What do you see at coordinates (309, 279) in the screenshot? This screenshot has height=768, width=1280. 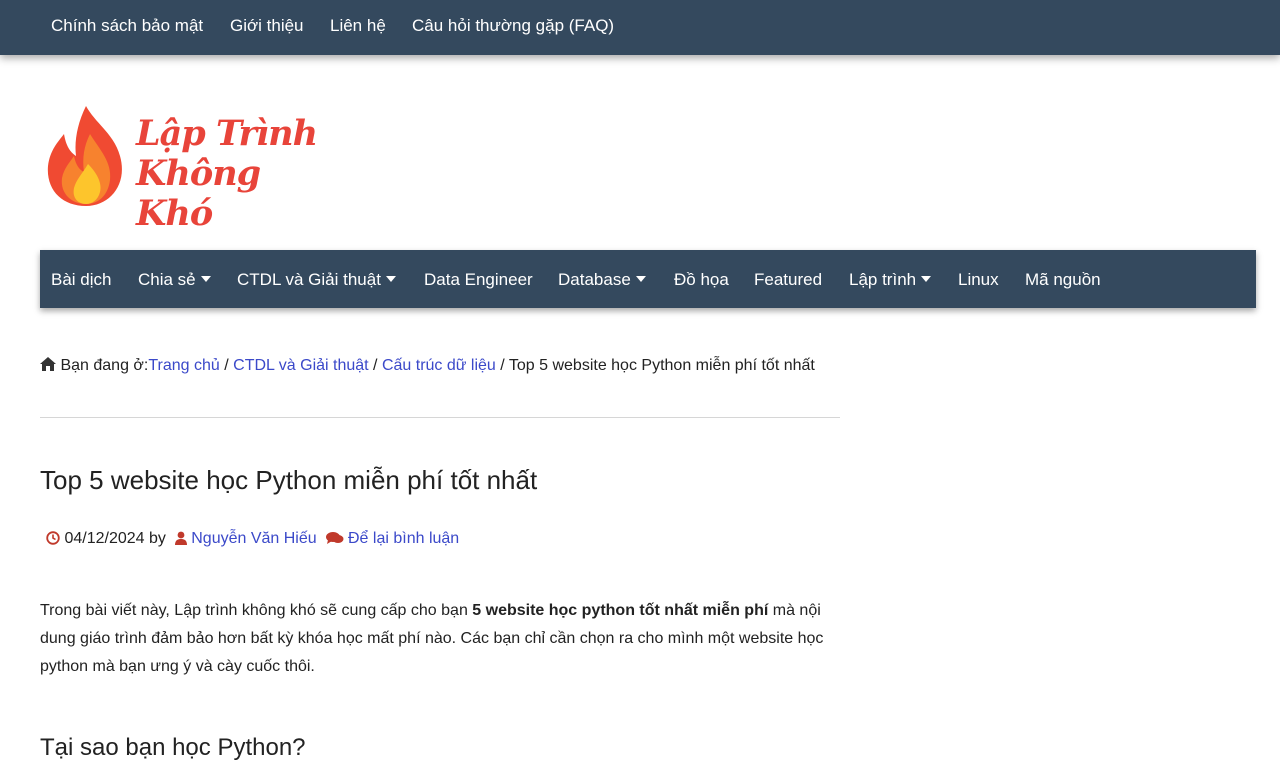 I see `nav-item-label: CTDL và Giải thuật` at bounding box center [309, 279].